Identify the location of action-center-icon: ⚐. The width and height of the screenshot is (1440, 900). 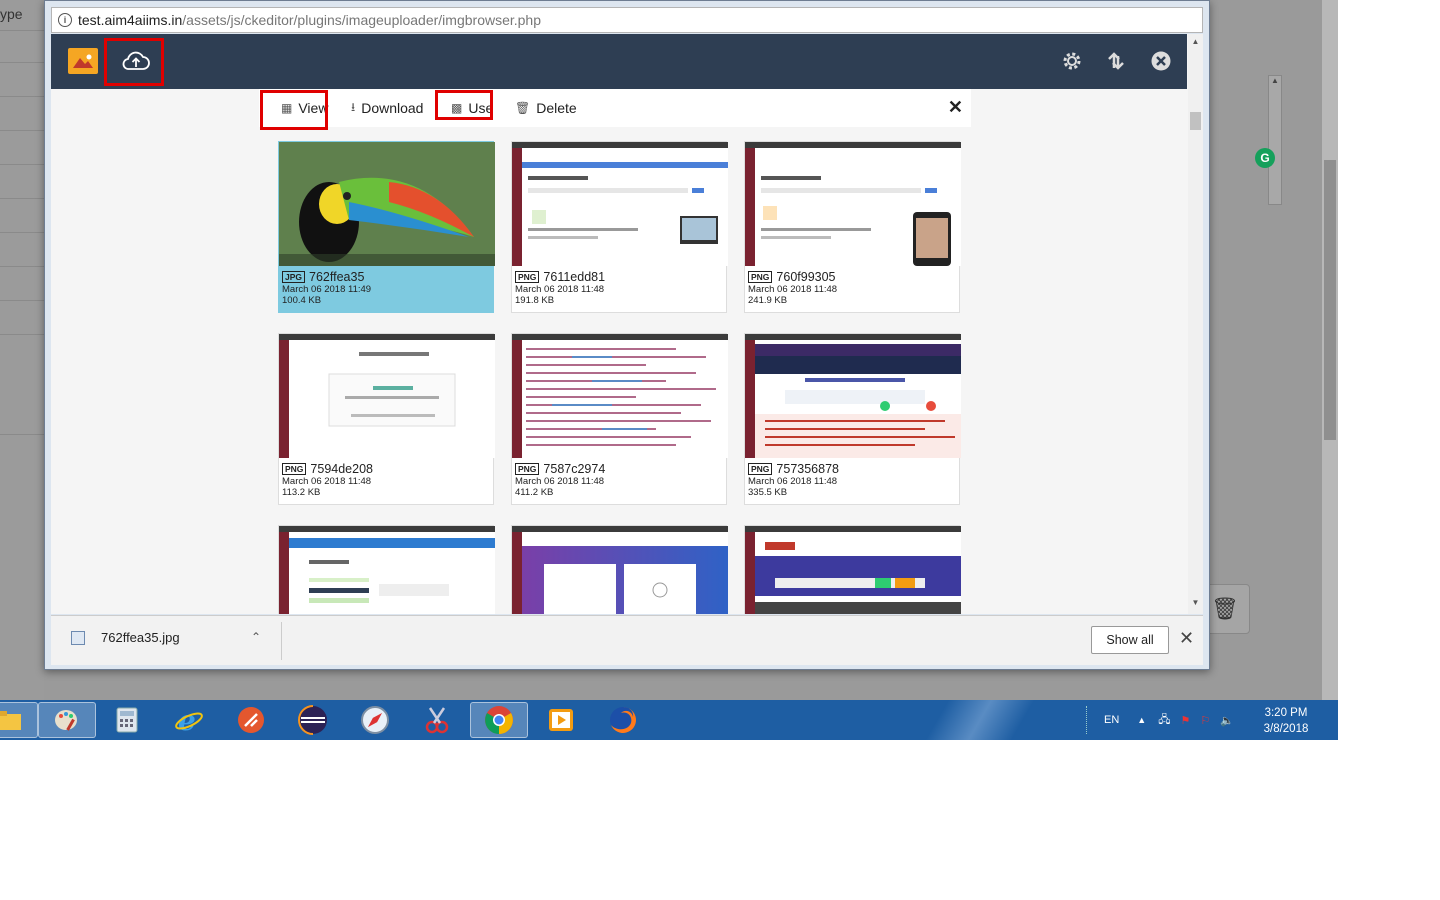
(1205, 720).